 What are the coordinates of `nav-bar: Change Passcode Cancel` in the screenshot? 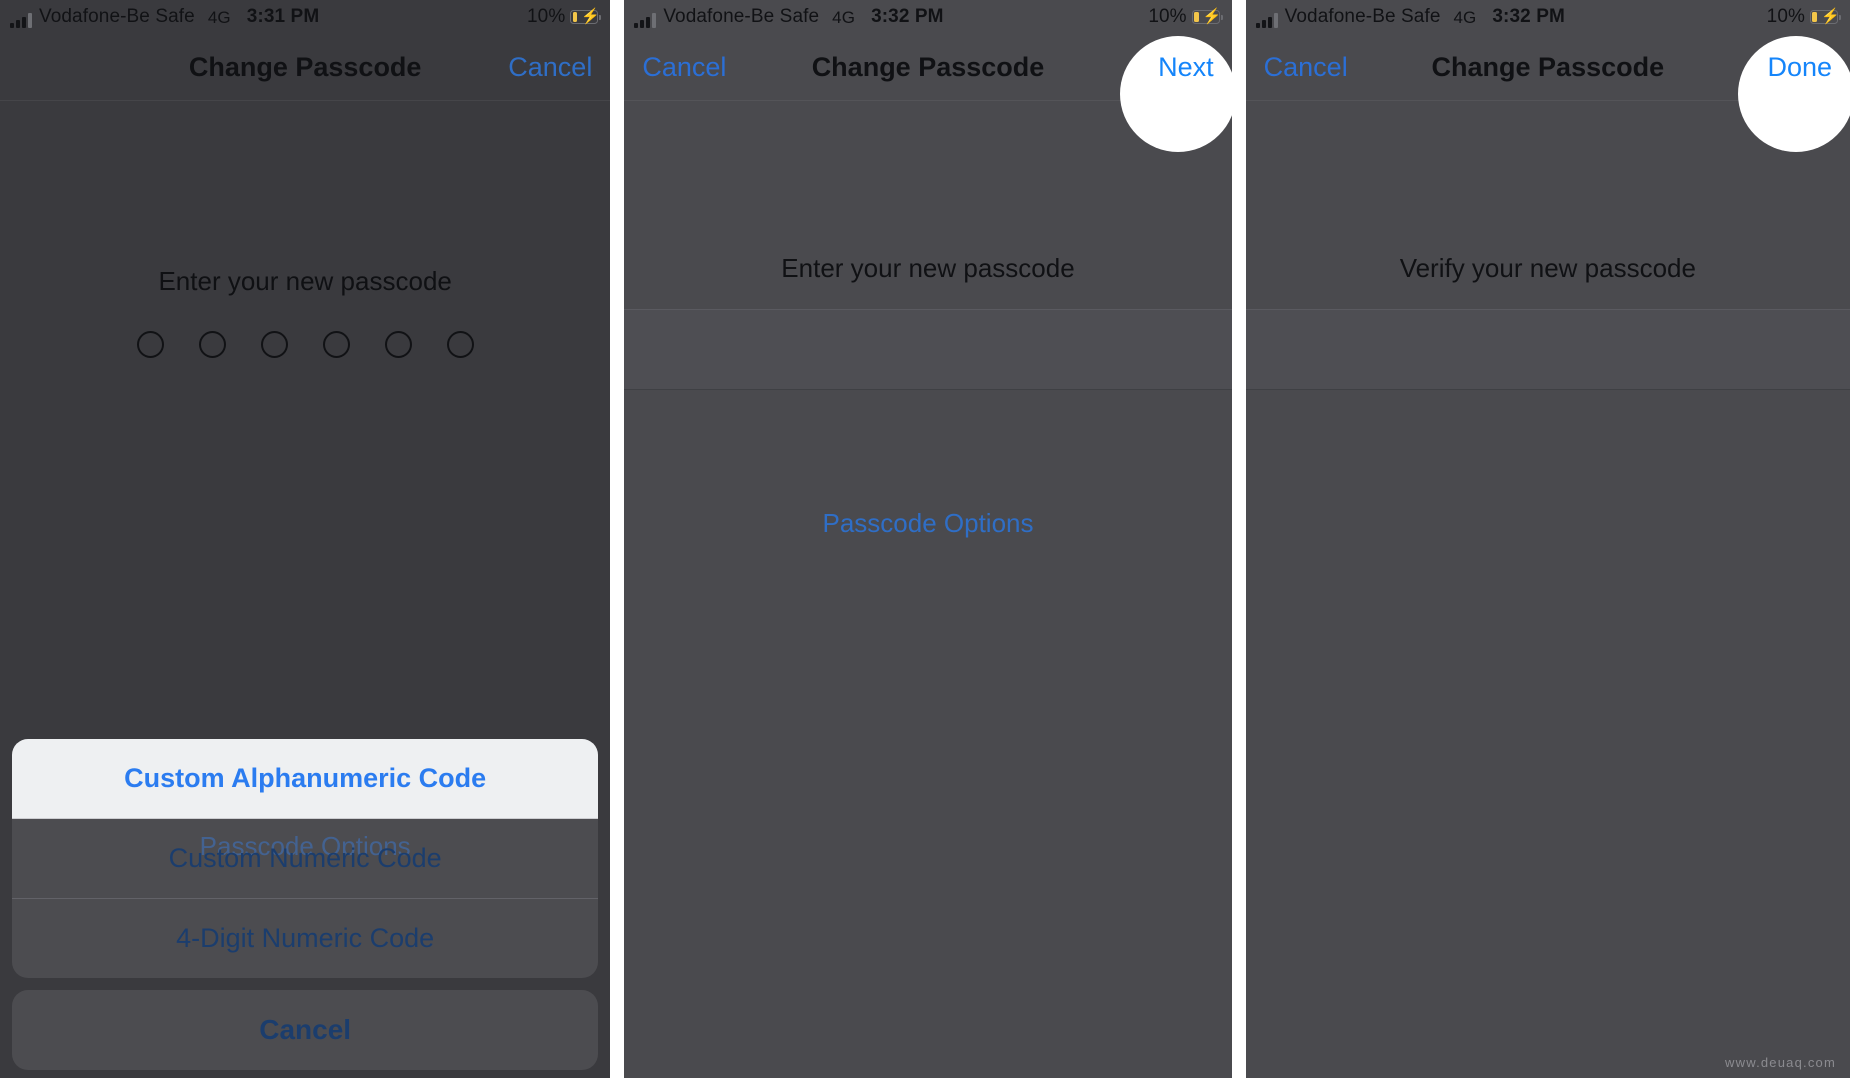 It's located at (305, 67).